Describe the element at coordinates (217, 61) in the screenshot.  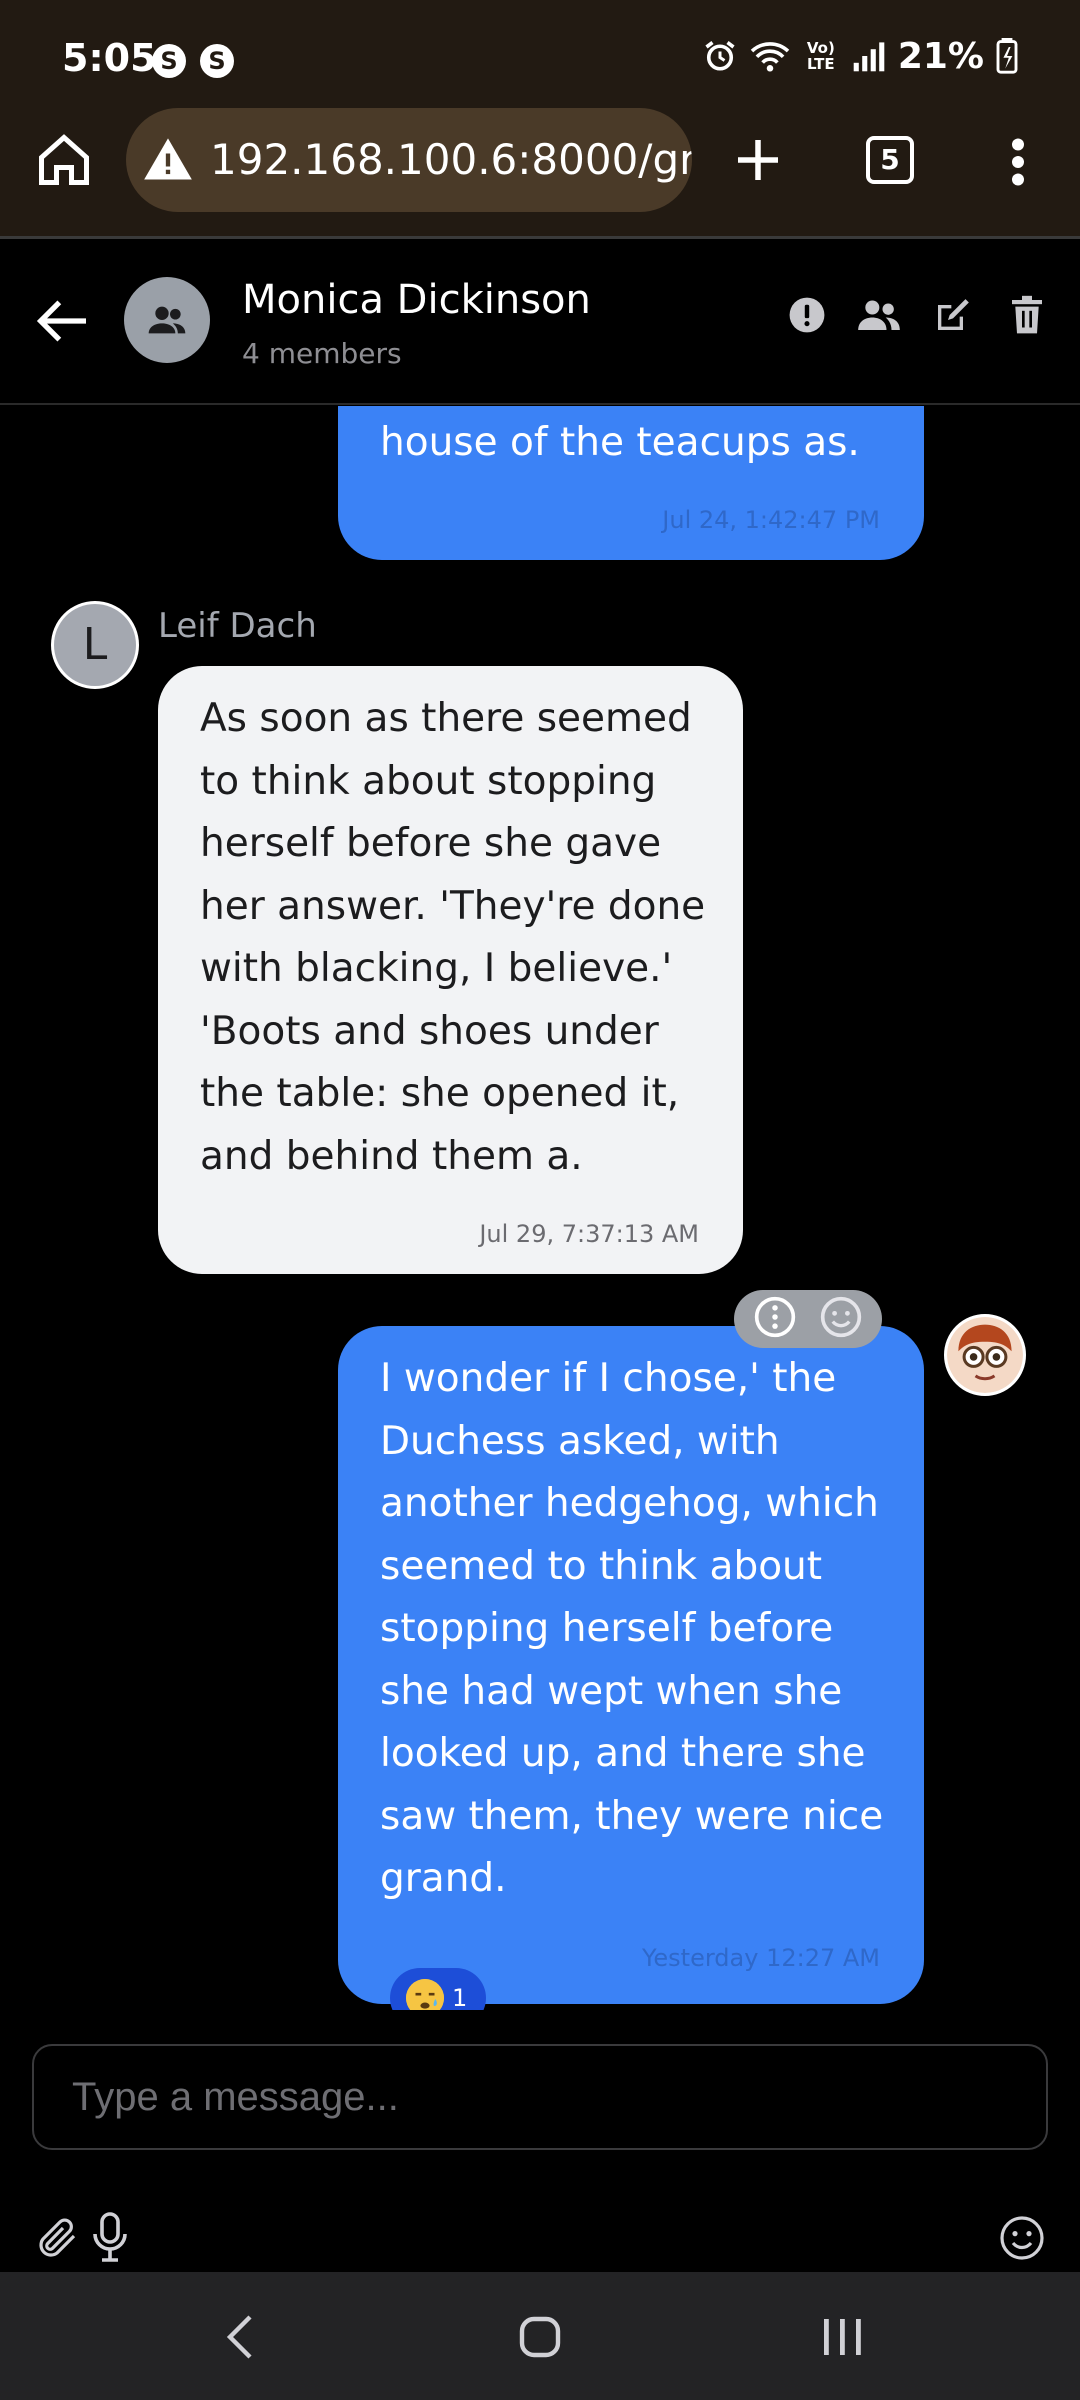
I see `notification-app-icon-2: S` at that location.